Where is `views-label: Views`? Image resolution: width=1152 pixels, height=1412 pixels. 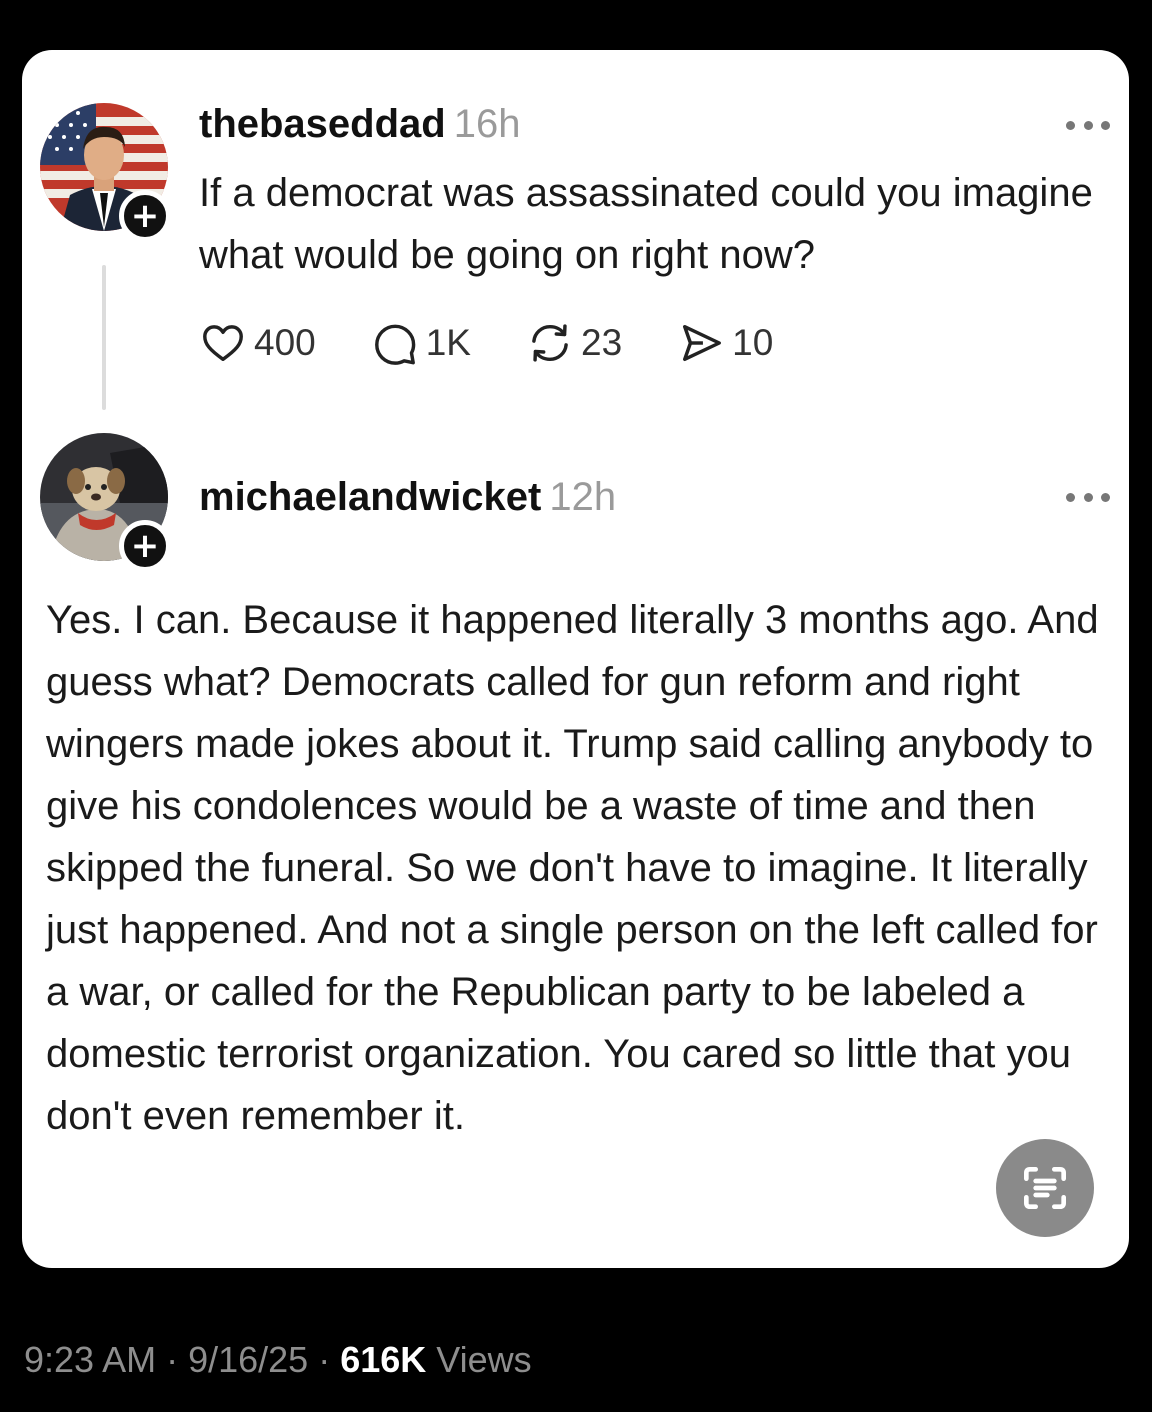 views-label: Views is located at coordinates (479, 1359).